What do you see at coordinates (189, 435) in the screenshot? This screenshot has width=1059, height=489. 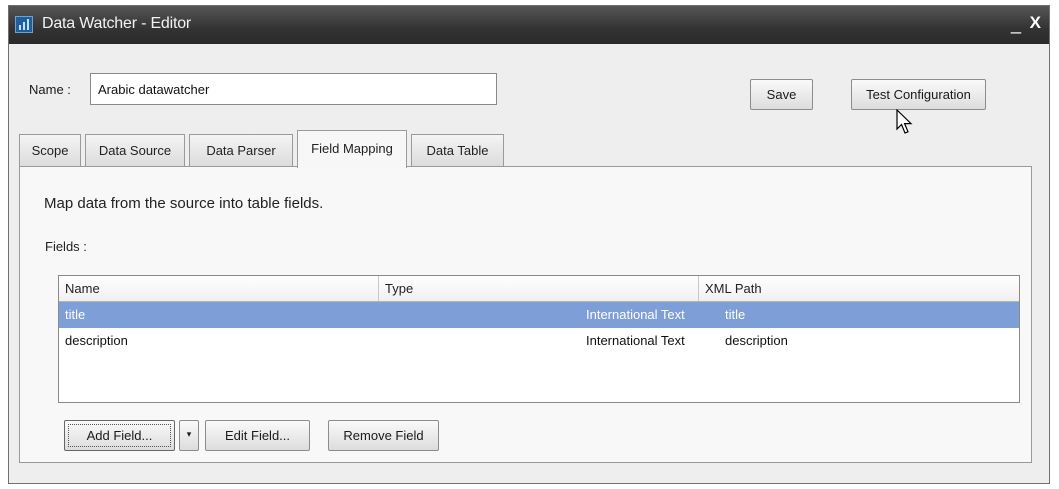 I see `add-field-dropdown-button: ▾` at bounding box center [189, 435].